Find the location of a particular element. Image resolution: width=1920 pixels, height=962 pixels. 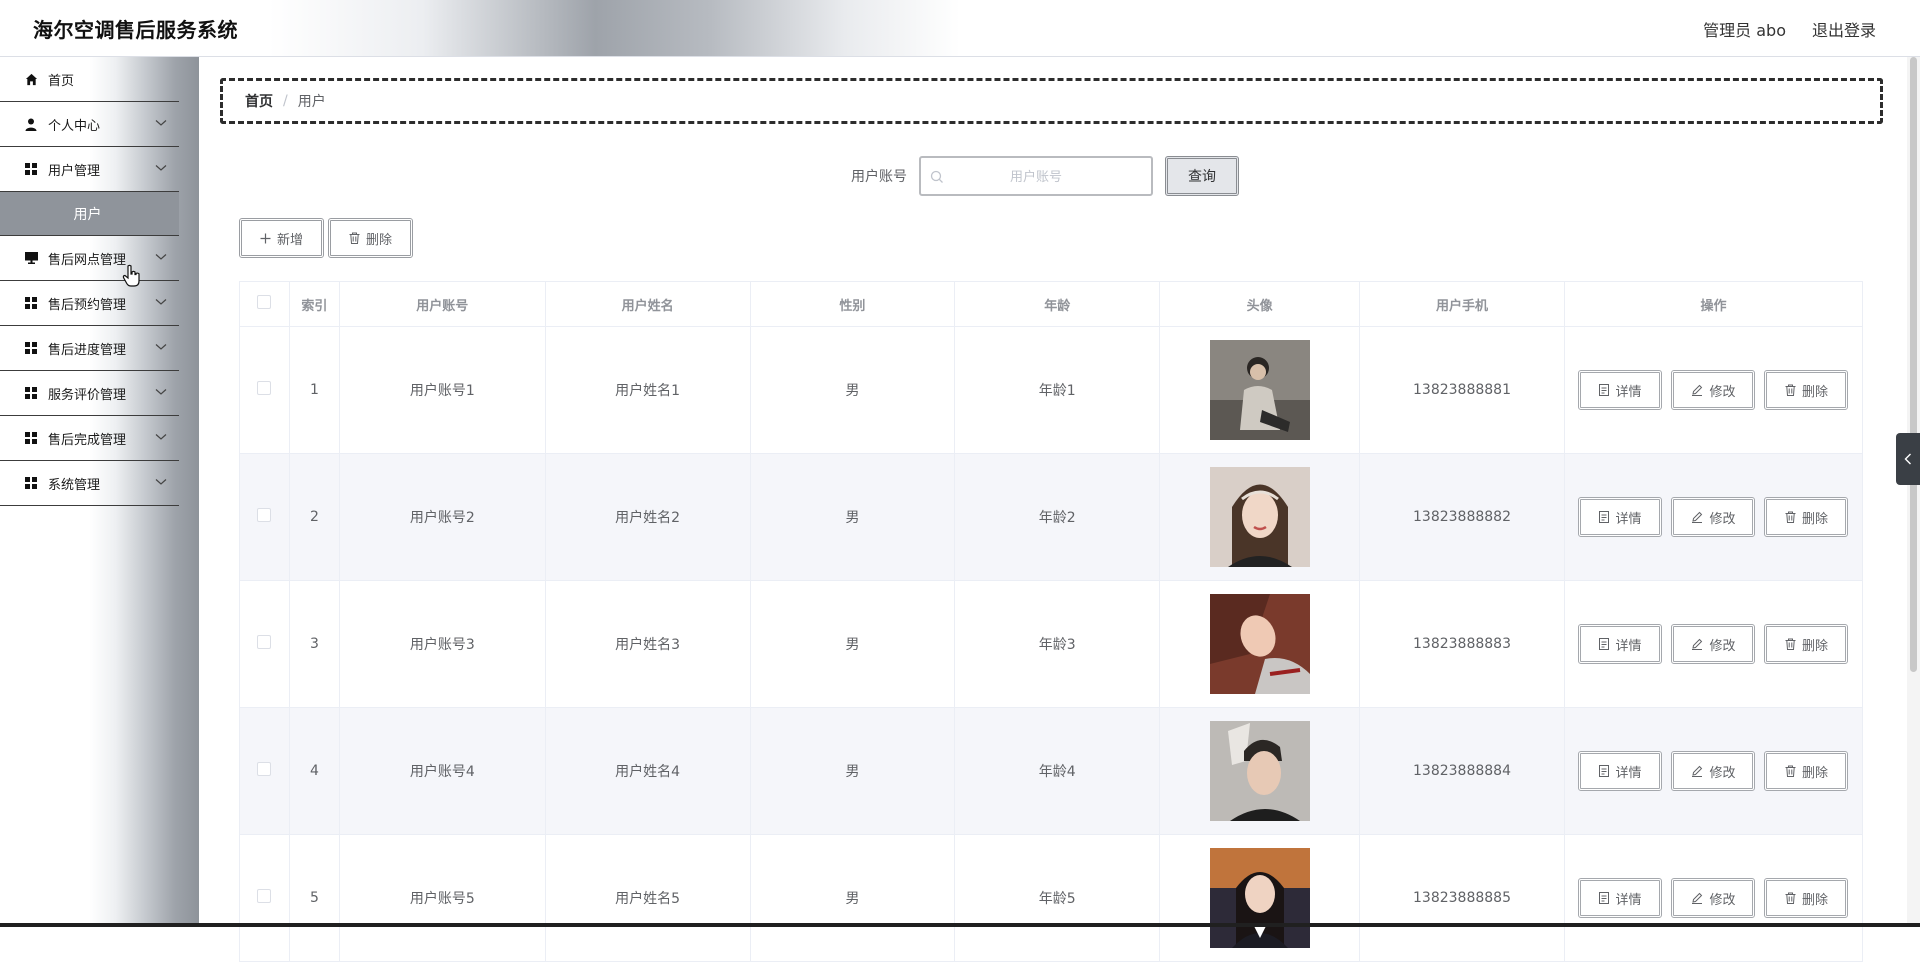

account-cell: 用户账号2 is located at coordinates (442, 517).